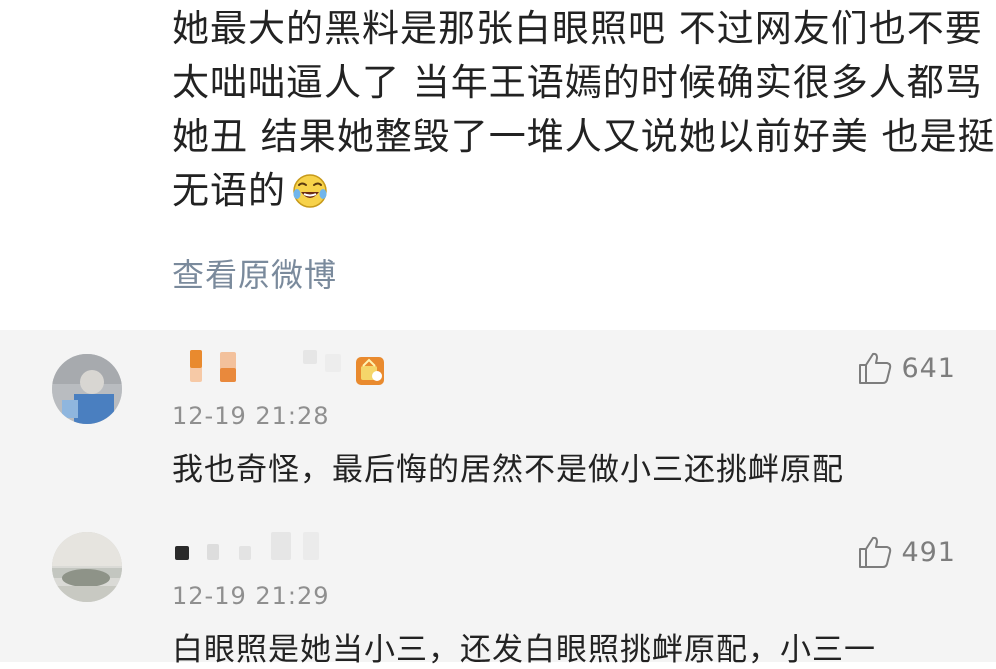  I want to click on post-line-text: 无语的, so click(229, 190).